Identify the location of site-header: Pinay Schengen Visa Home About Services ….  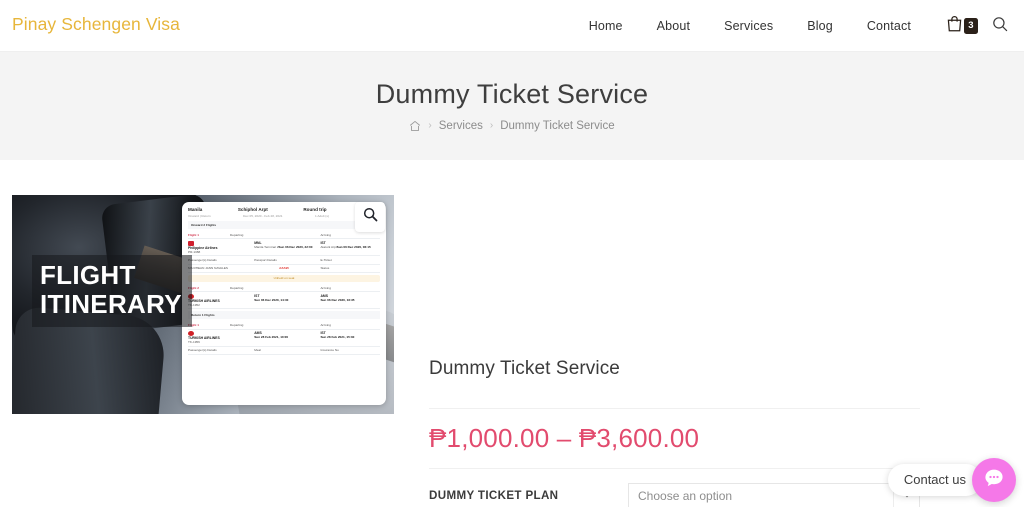
(512, 25).